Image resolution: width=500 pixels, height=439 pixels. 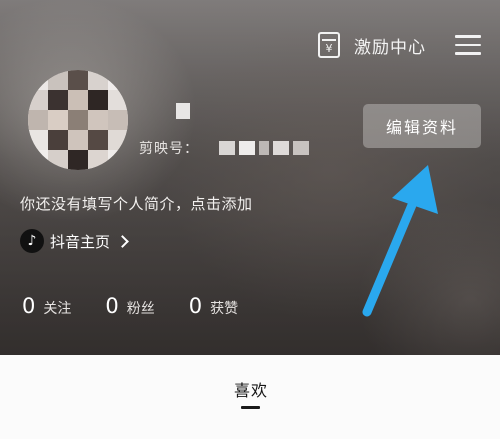 I want to click on avatar-mosaic, so click(x=78, y=120).